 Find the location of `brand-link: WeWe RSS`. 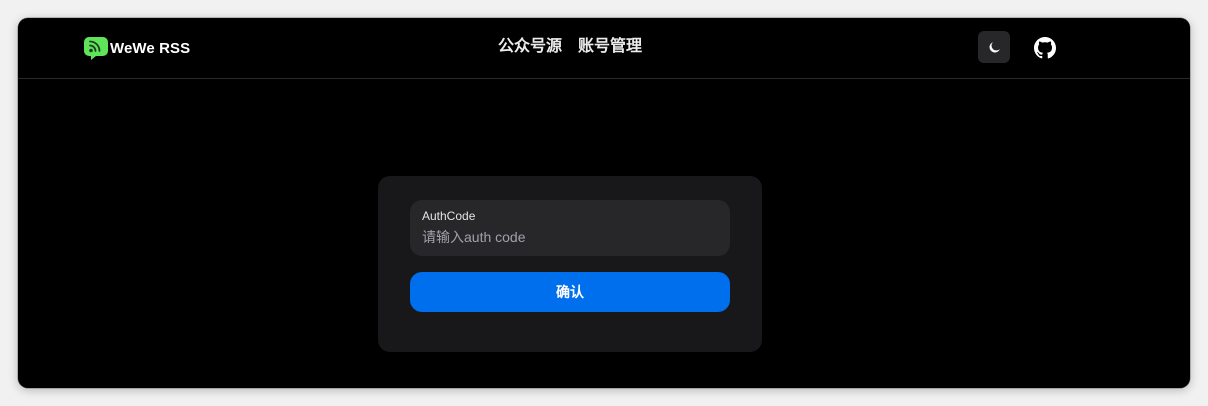

brand-link: WeWe RSS is located at coordinates (136, 48).